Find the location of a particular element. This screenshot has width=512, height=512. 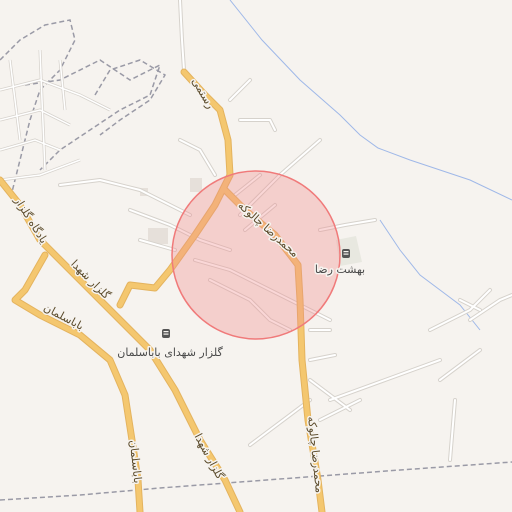

road-label-shohada-west: یادگاه گلزار is located at coordinates (30, 220).